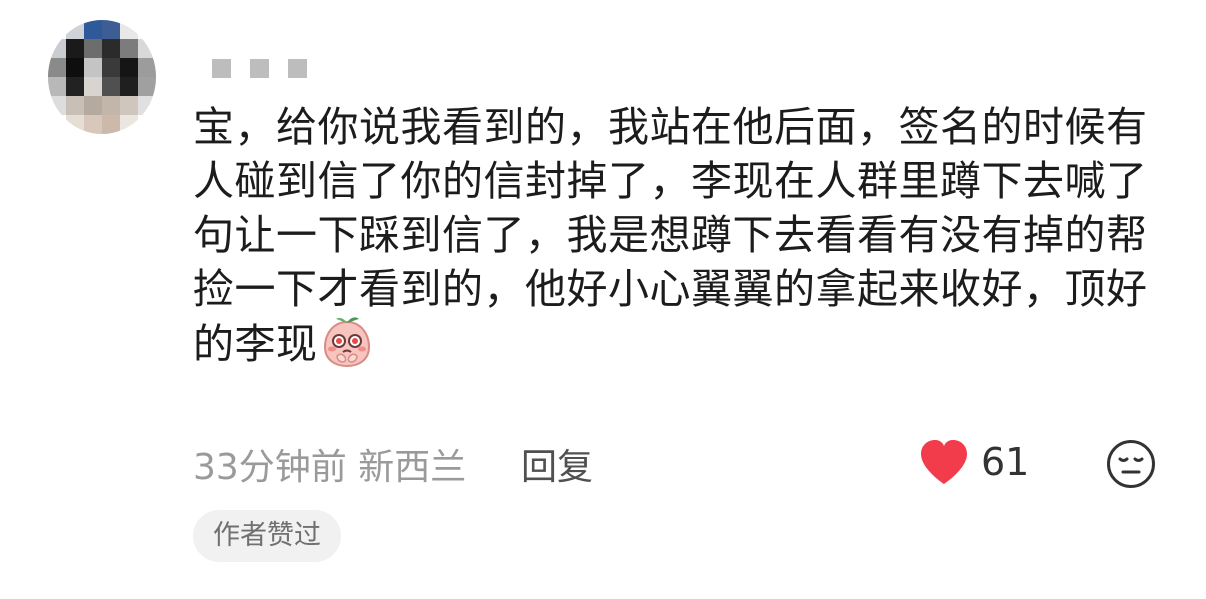 The image size is (1206, 599). I want to click on timestamp-location: 33分钟前 新西兰, so click(330, 467).